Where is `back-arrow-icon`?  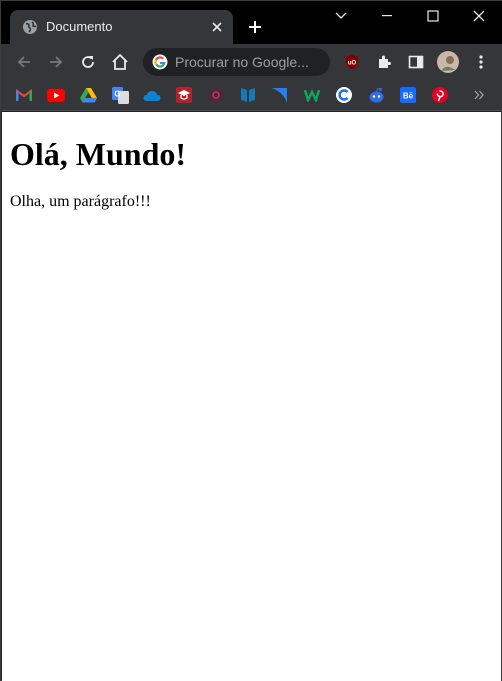
back-arrow-icon is located at coordinates (24, 62).